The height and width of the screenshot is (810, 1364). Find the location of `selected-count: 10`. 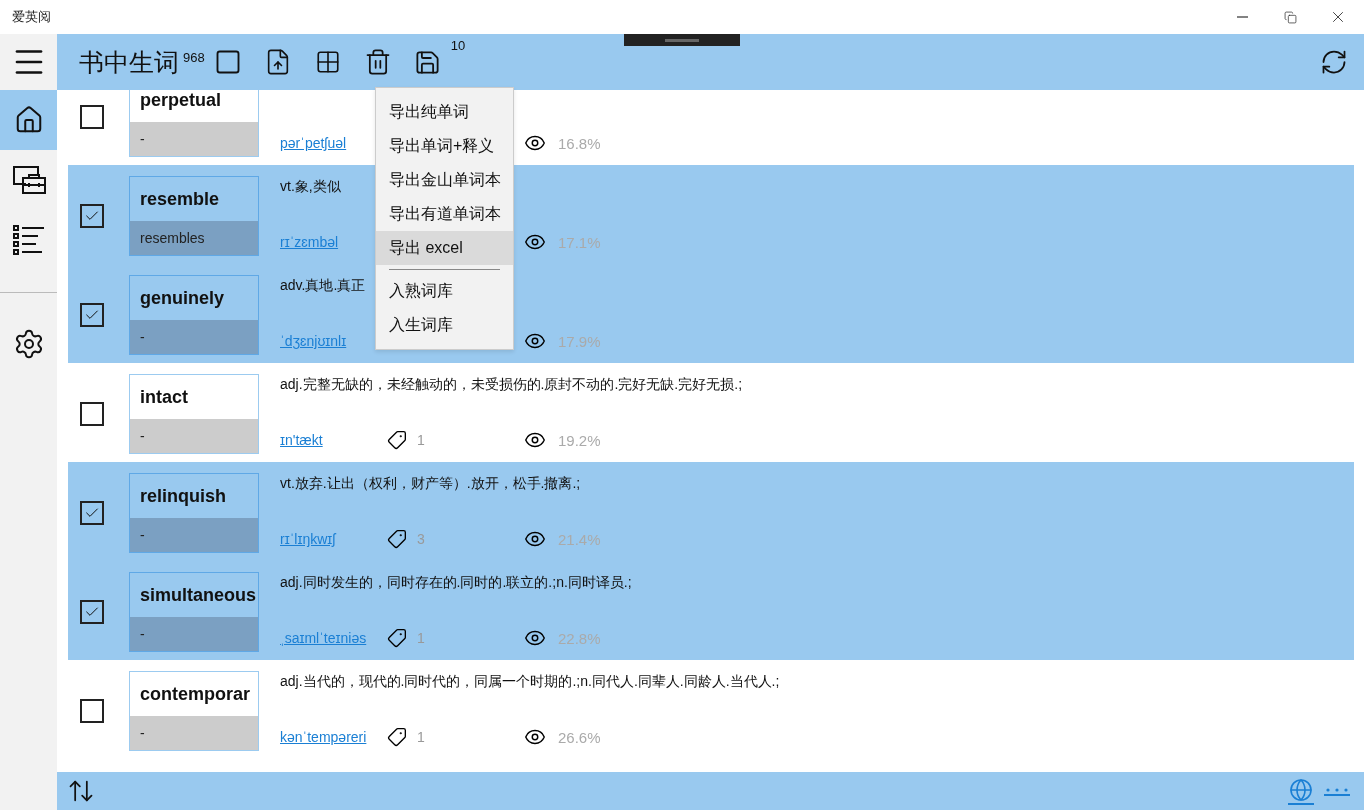

selected-count: 10 is located at coordinates (458, 45).